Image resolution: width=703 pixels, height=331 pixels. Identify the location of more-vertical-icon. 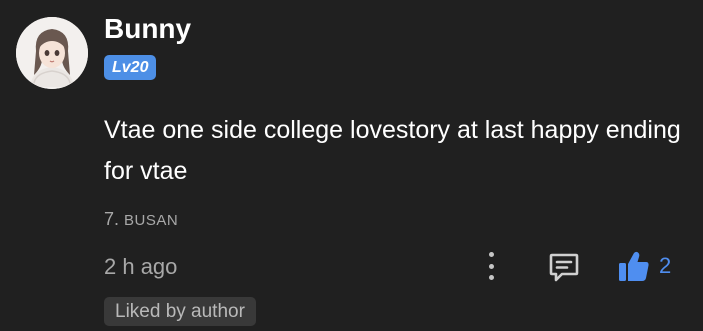
(491, 254).